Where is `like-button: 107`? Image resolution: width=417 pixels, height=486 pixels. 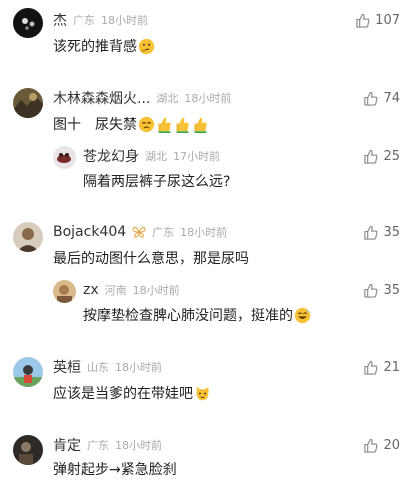 like-button: 107 is located at coordinates (377, 20).